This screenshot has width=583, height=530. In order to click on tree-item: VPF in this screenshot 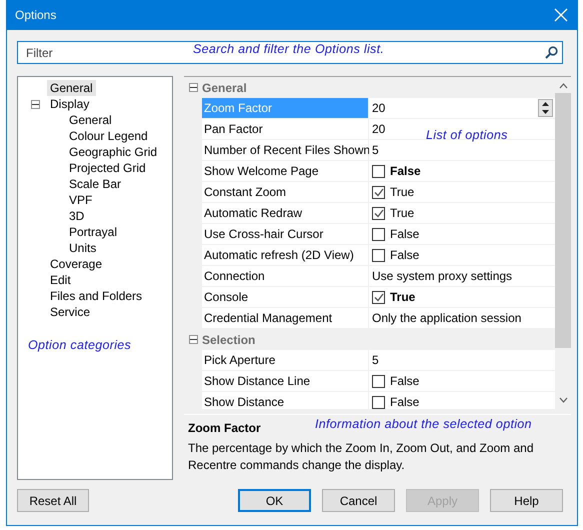, I will do `click(81, 200)`.